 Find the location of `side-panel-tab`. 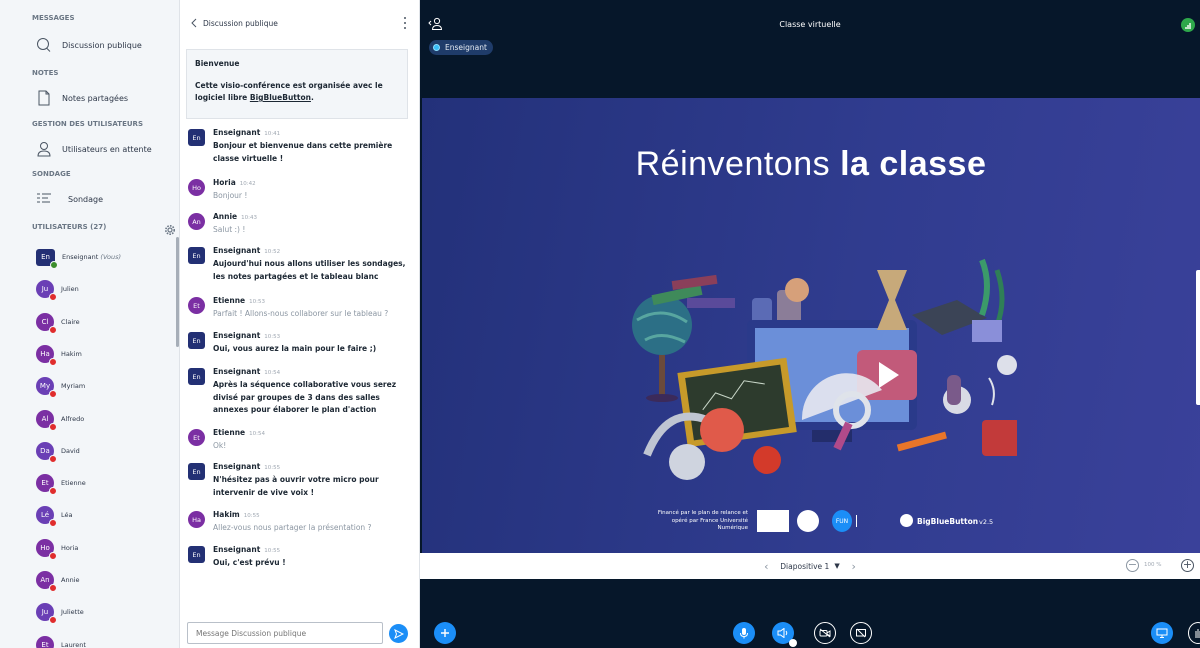

side-panel-tab is located at coordinates (1198, 337).